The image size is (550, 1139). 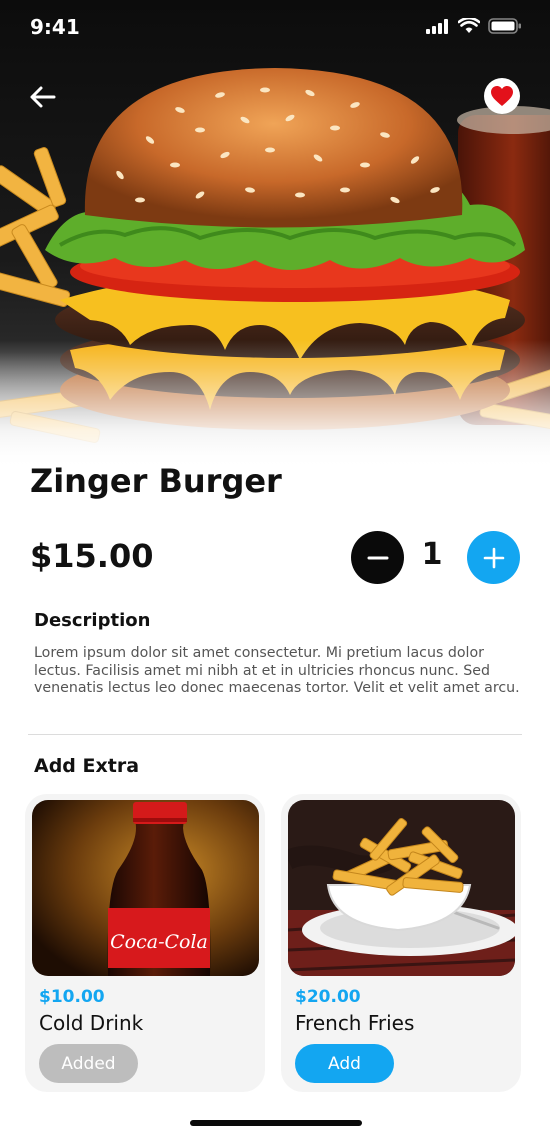 What do you see at coordinates (504, 26) in the screenshot?
I see `battery-icon` at bounding box center [504, 26].